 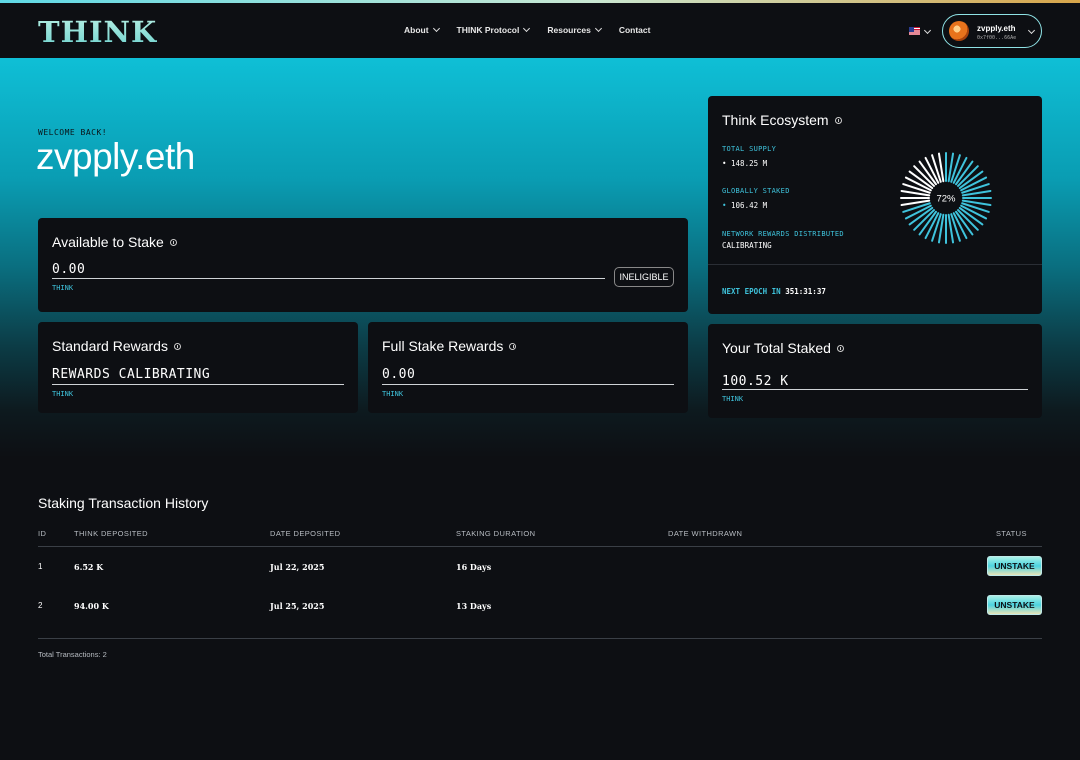 What do you see at coordinates (69, 269) in the screenshot?
I see `available-value: 0.00` at bounding box center [69, 269].